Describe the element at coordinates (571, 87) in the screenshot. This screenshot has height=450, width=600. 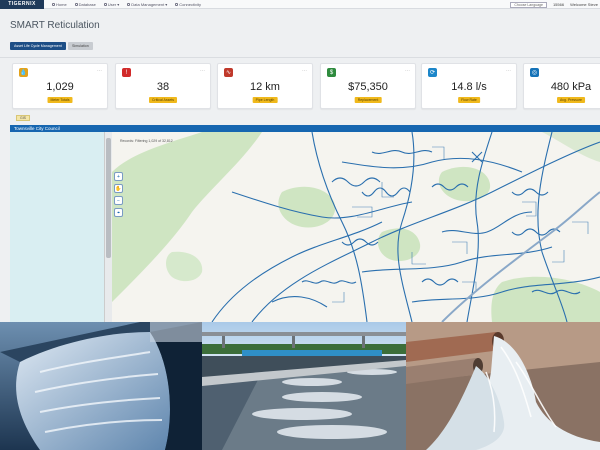
I see `card-value: 480 kPa` at that location.